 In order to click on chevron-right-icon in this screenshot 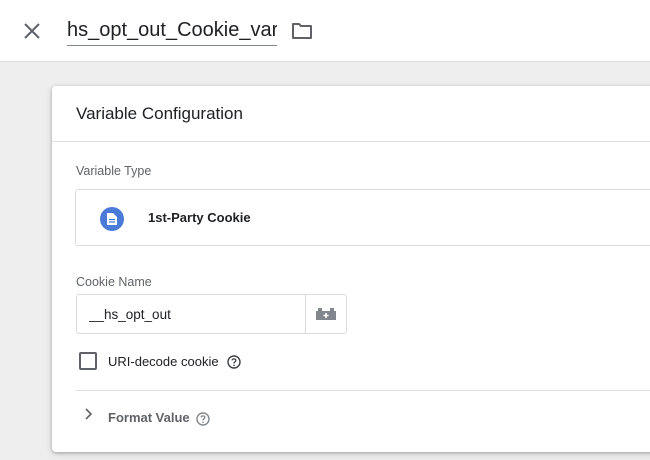, I will do `click(88, 414)`.